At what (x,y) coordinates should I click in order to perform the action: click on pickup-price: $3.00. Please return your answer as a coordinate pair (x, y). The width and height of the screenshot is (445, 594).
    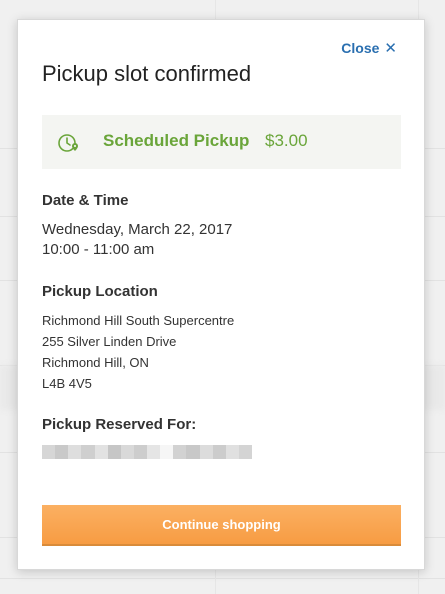
    Looking at the image, I should click on (286, 140).